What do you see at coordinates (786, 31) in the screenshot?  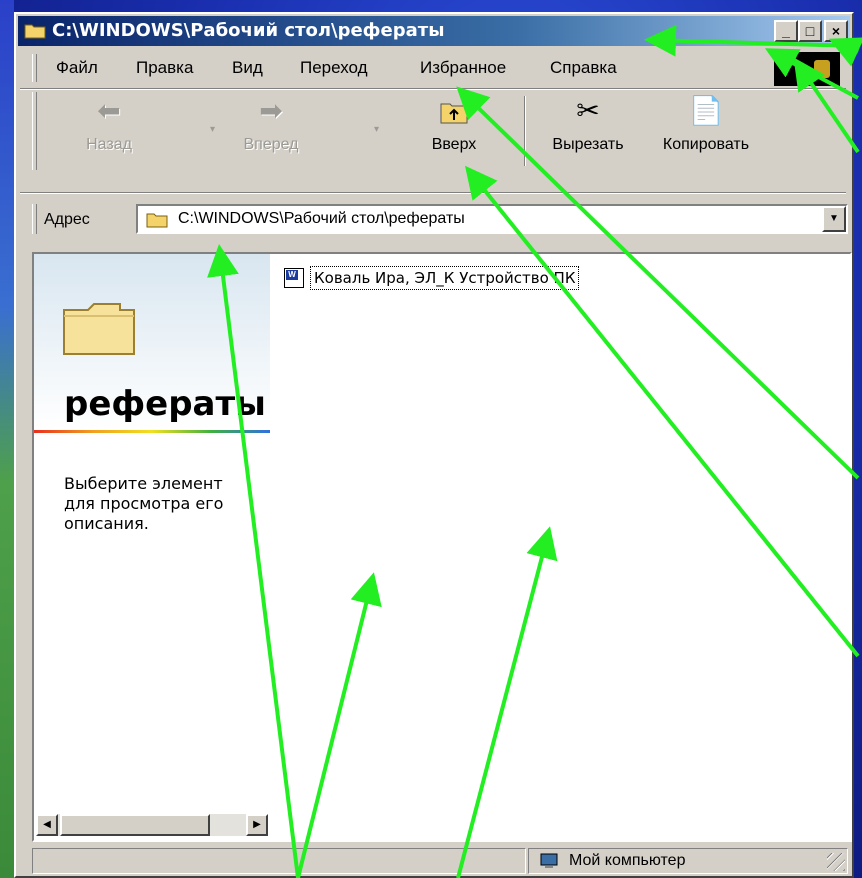 I see `minimize-button: _` at bounding box center [786, 31].